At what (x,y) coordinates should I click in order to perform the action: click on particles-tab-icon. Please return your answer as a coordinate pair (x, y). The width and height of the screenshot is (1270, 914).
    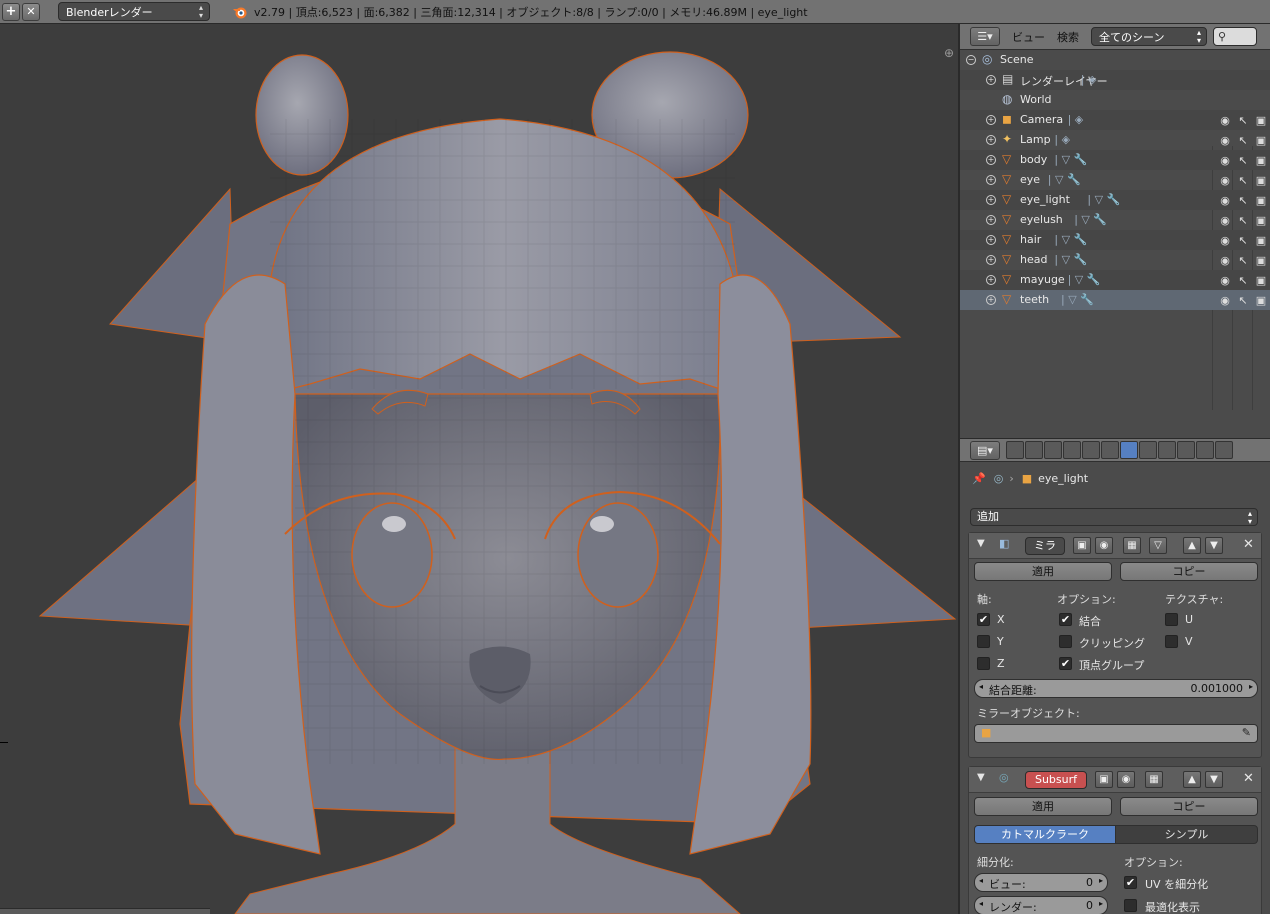
    Looking at the image, I should click on (1205, 450).